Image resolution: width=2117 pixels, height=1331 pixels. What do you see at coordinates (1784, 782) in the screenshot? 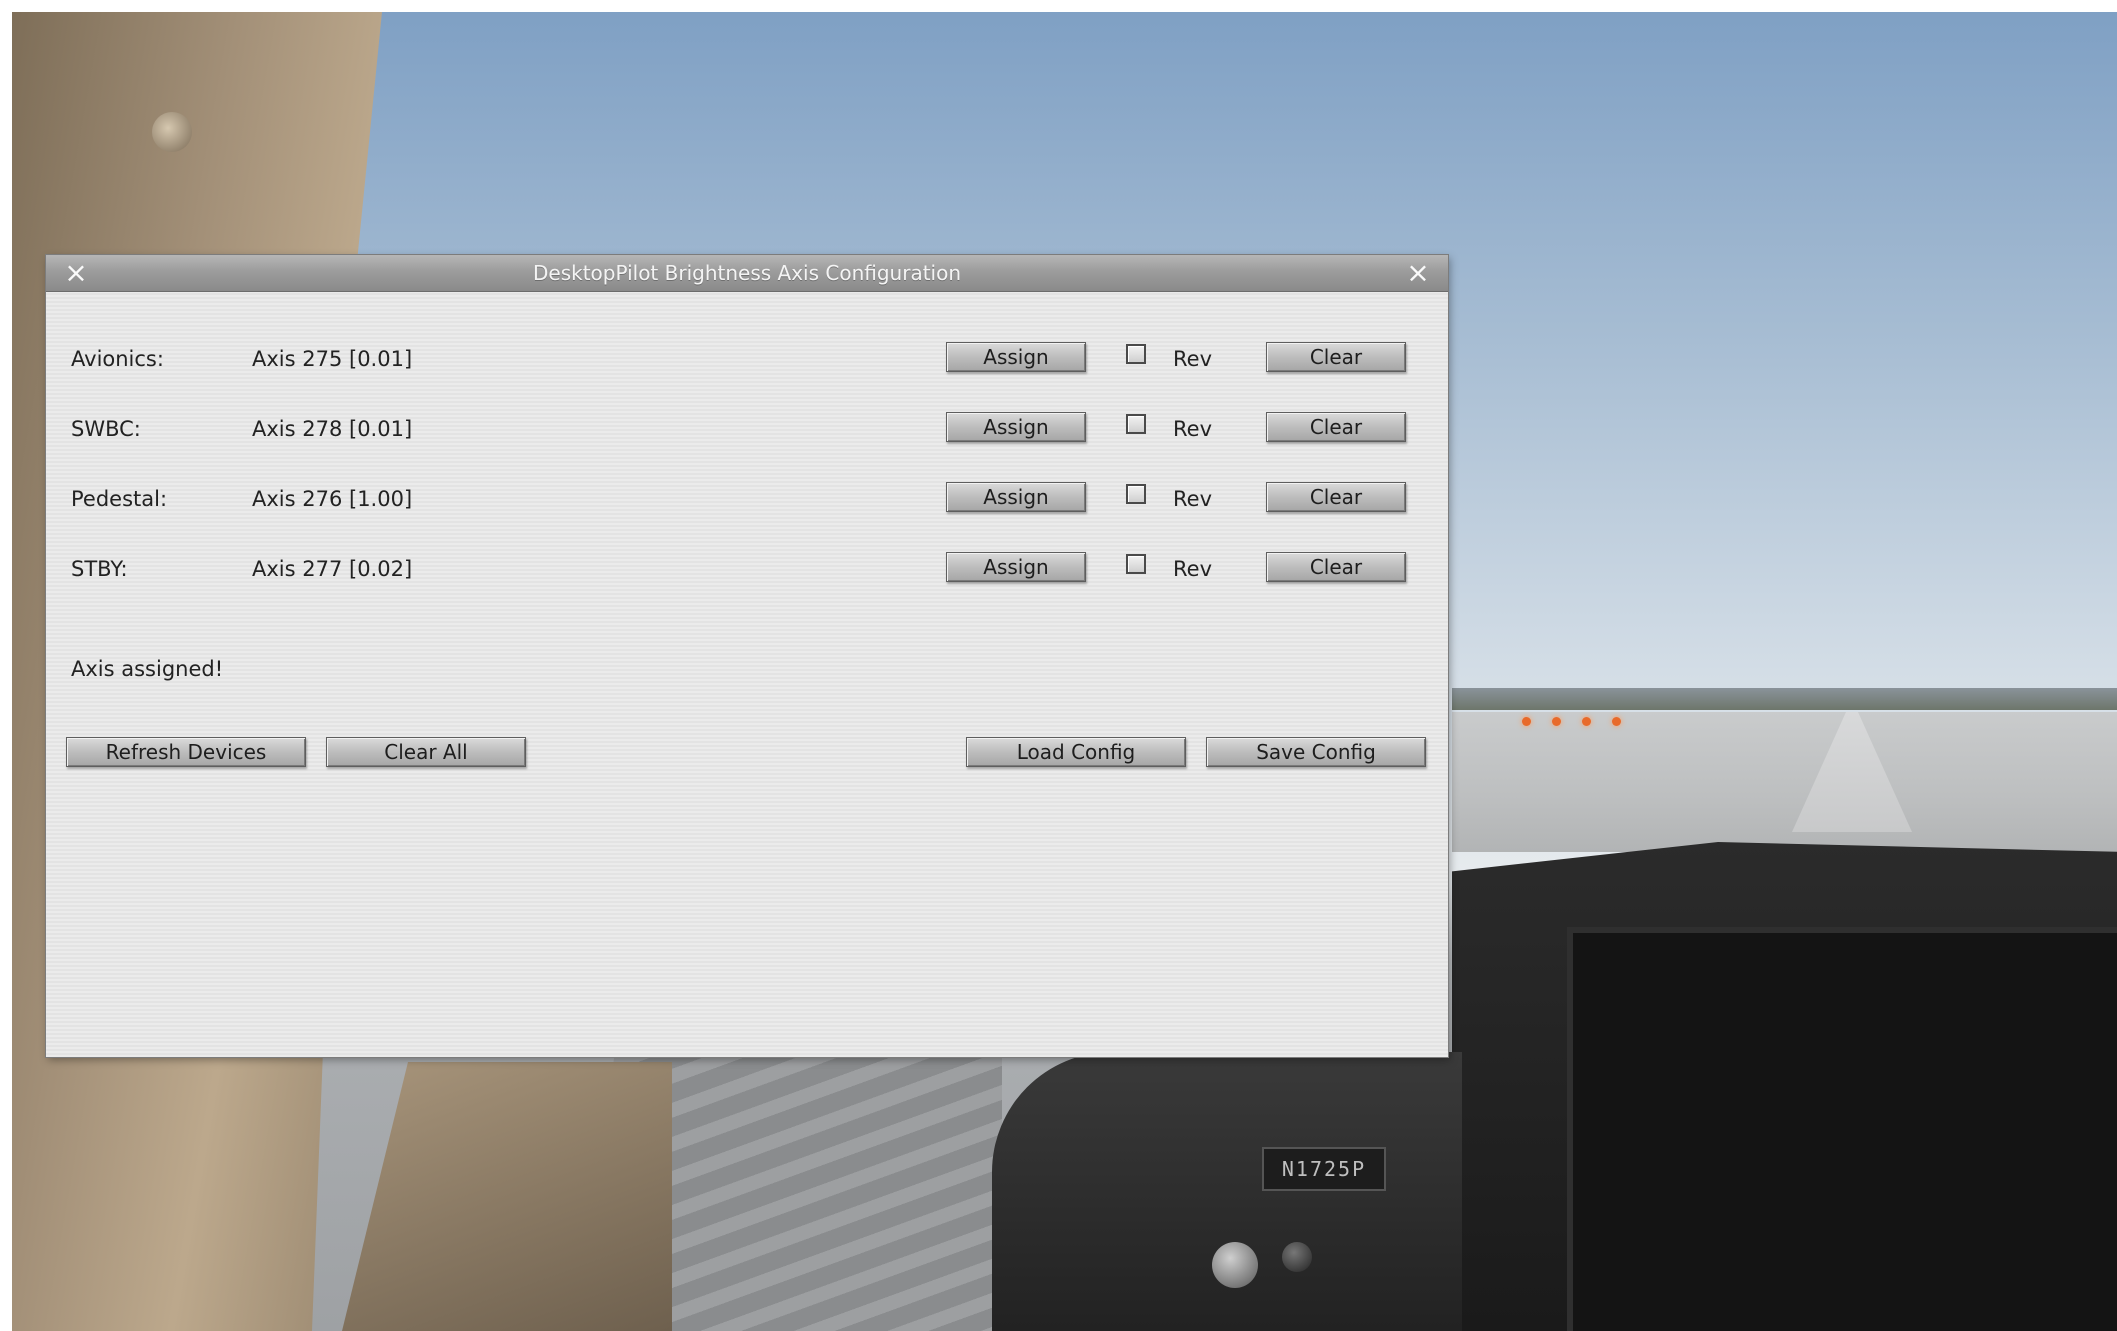
I see `runway` at bounding box center [1784, 782].